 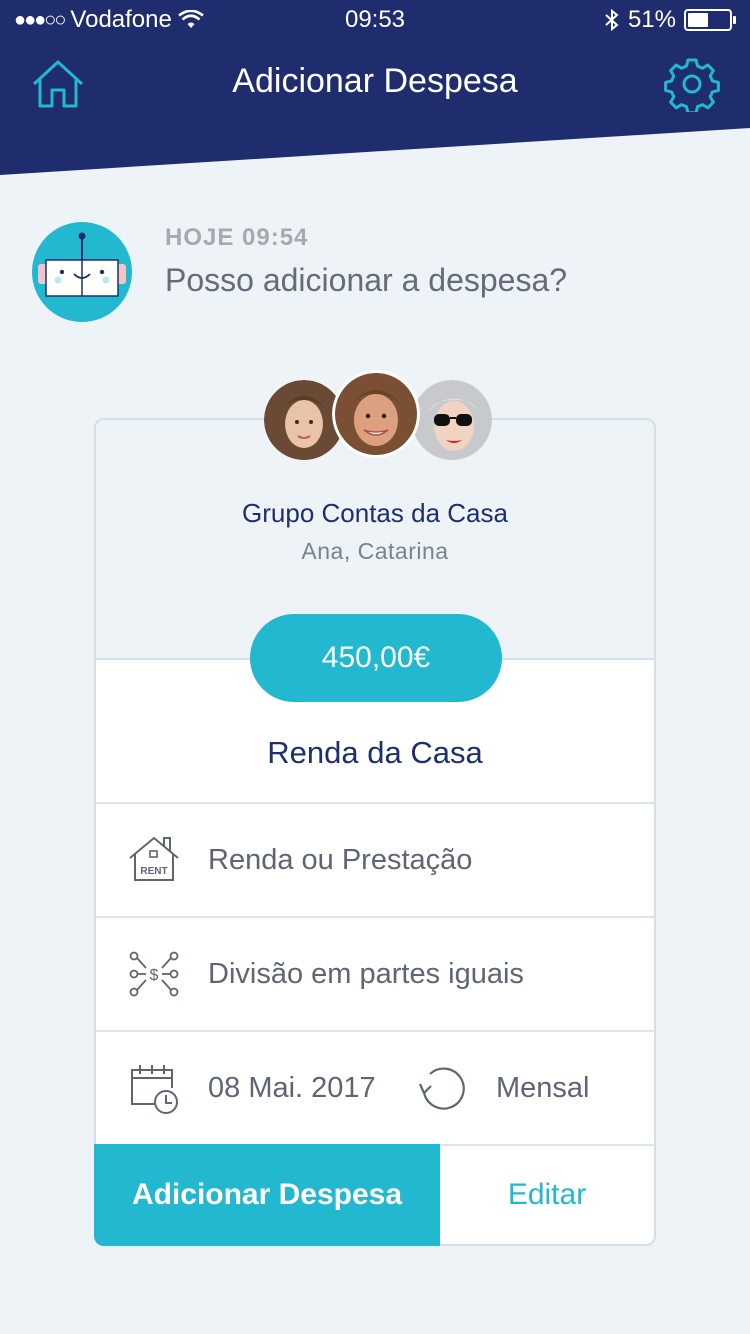 I want to click on page-title: Adicionar Despesa, so click(x=375, y=81).